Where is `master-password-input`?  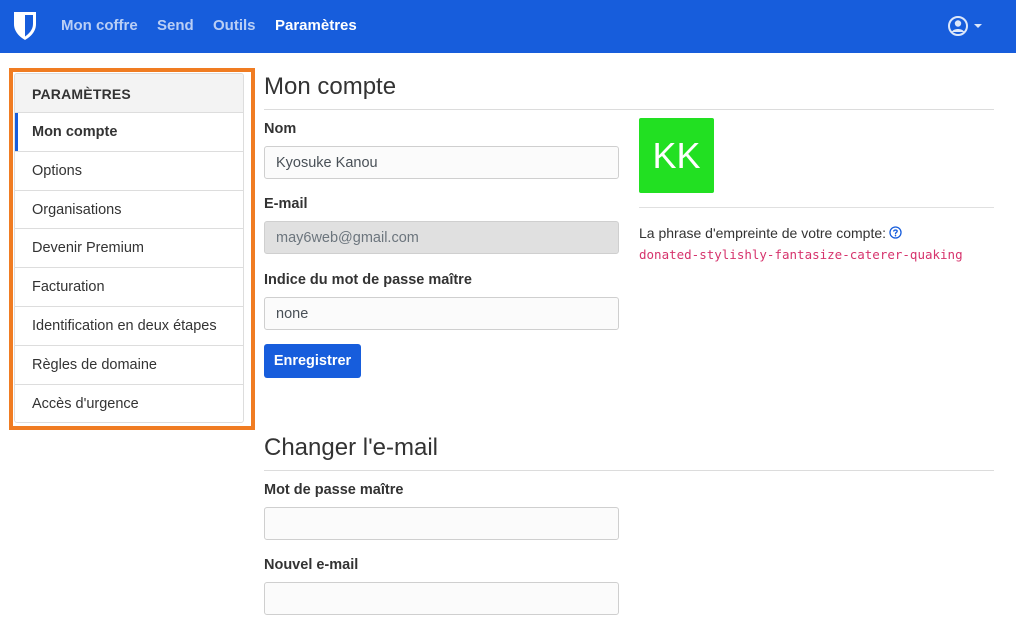 master-password-input is located at coordinates (441, 523).